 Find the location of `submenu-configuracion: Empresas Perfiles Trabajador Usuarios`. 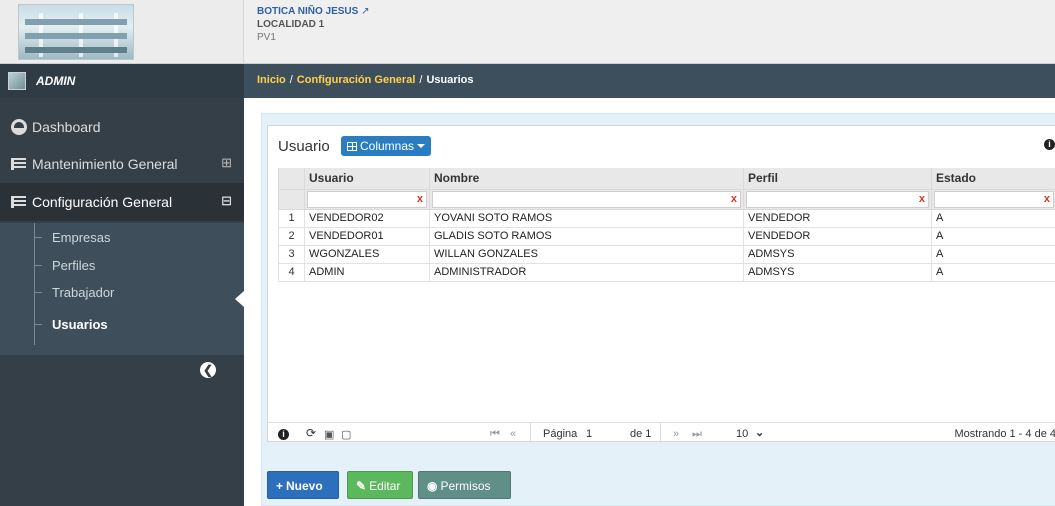

submenu-configuracion: Empresas Perfiles Trabajador Usuarios is located at coordinates (122, 289).